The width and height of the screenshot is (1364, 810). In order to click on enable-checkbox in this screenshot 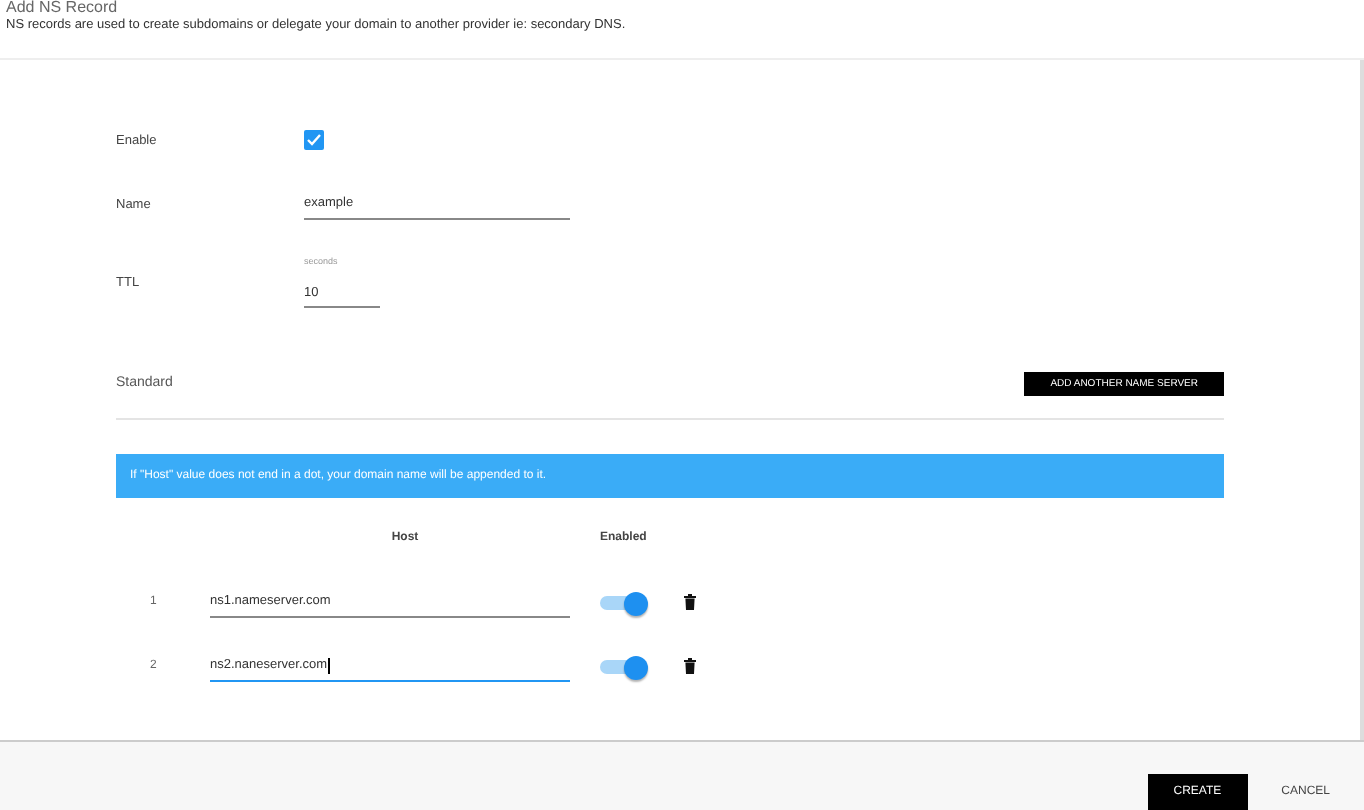, I will do `click(314, 140)`.